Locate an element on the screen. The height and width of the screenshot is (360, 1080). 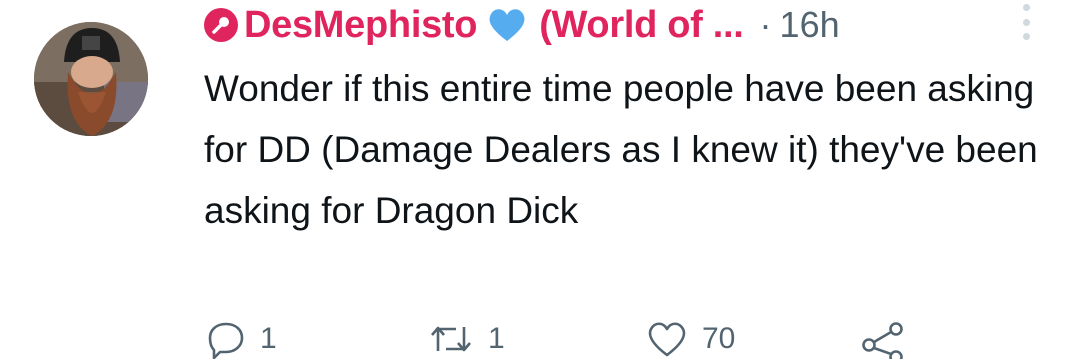
tweet-header: DesMephisto (World of ... · 16h is located at coordinates (522, 25).